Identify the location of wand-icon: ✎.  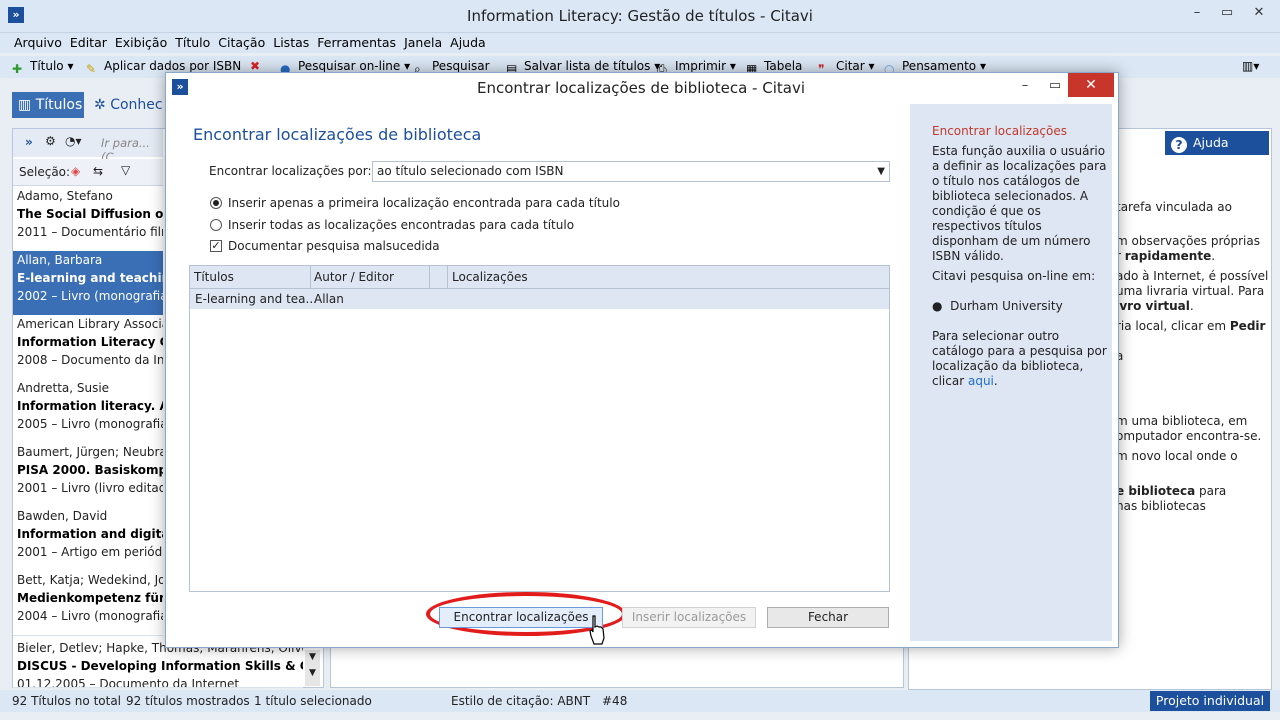
(91, 69).